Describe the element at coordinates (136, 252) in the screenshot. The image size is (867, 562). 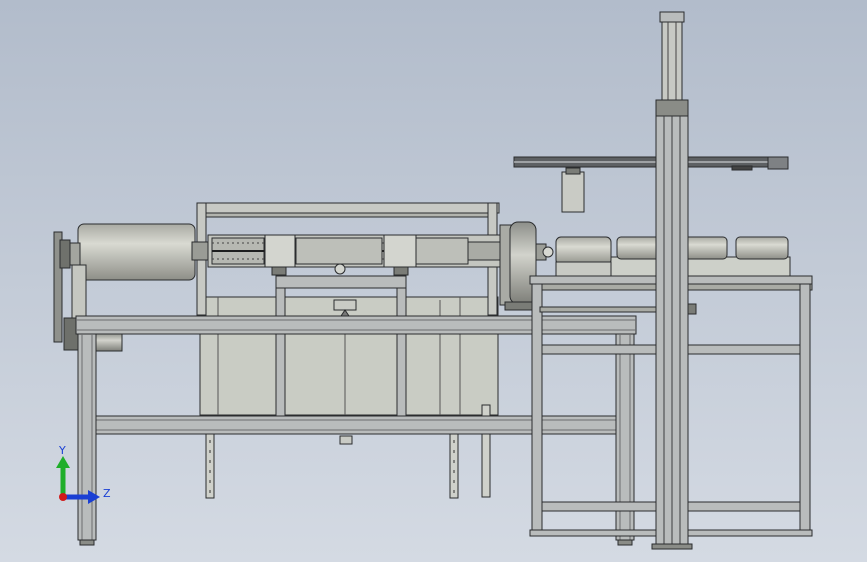
I see `main-roller` at that location.